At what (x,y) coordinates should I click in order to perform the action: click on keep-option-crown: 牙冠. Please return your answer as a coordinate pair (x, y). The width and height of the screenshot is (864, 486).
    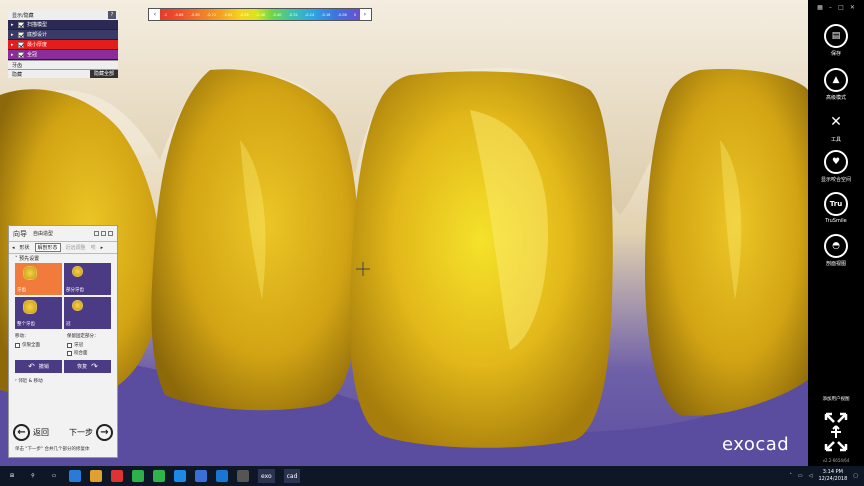
    Looking at the image, I should click on (89, 345).